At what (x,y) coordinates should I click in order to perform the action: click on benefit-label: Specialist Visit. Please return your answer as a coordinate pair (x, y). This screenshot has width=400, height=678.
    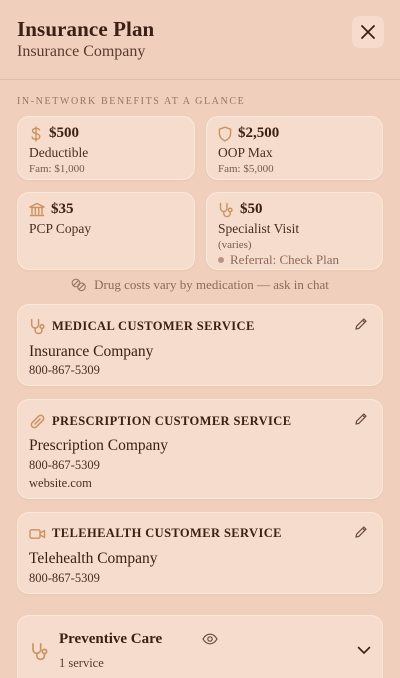
    Looking at the image, I should click on (259, 228).